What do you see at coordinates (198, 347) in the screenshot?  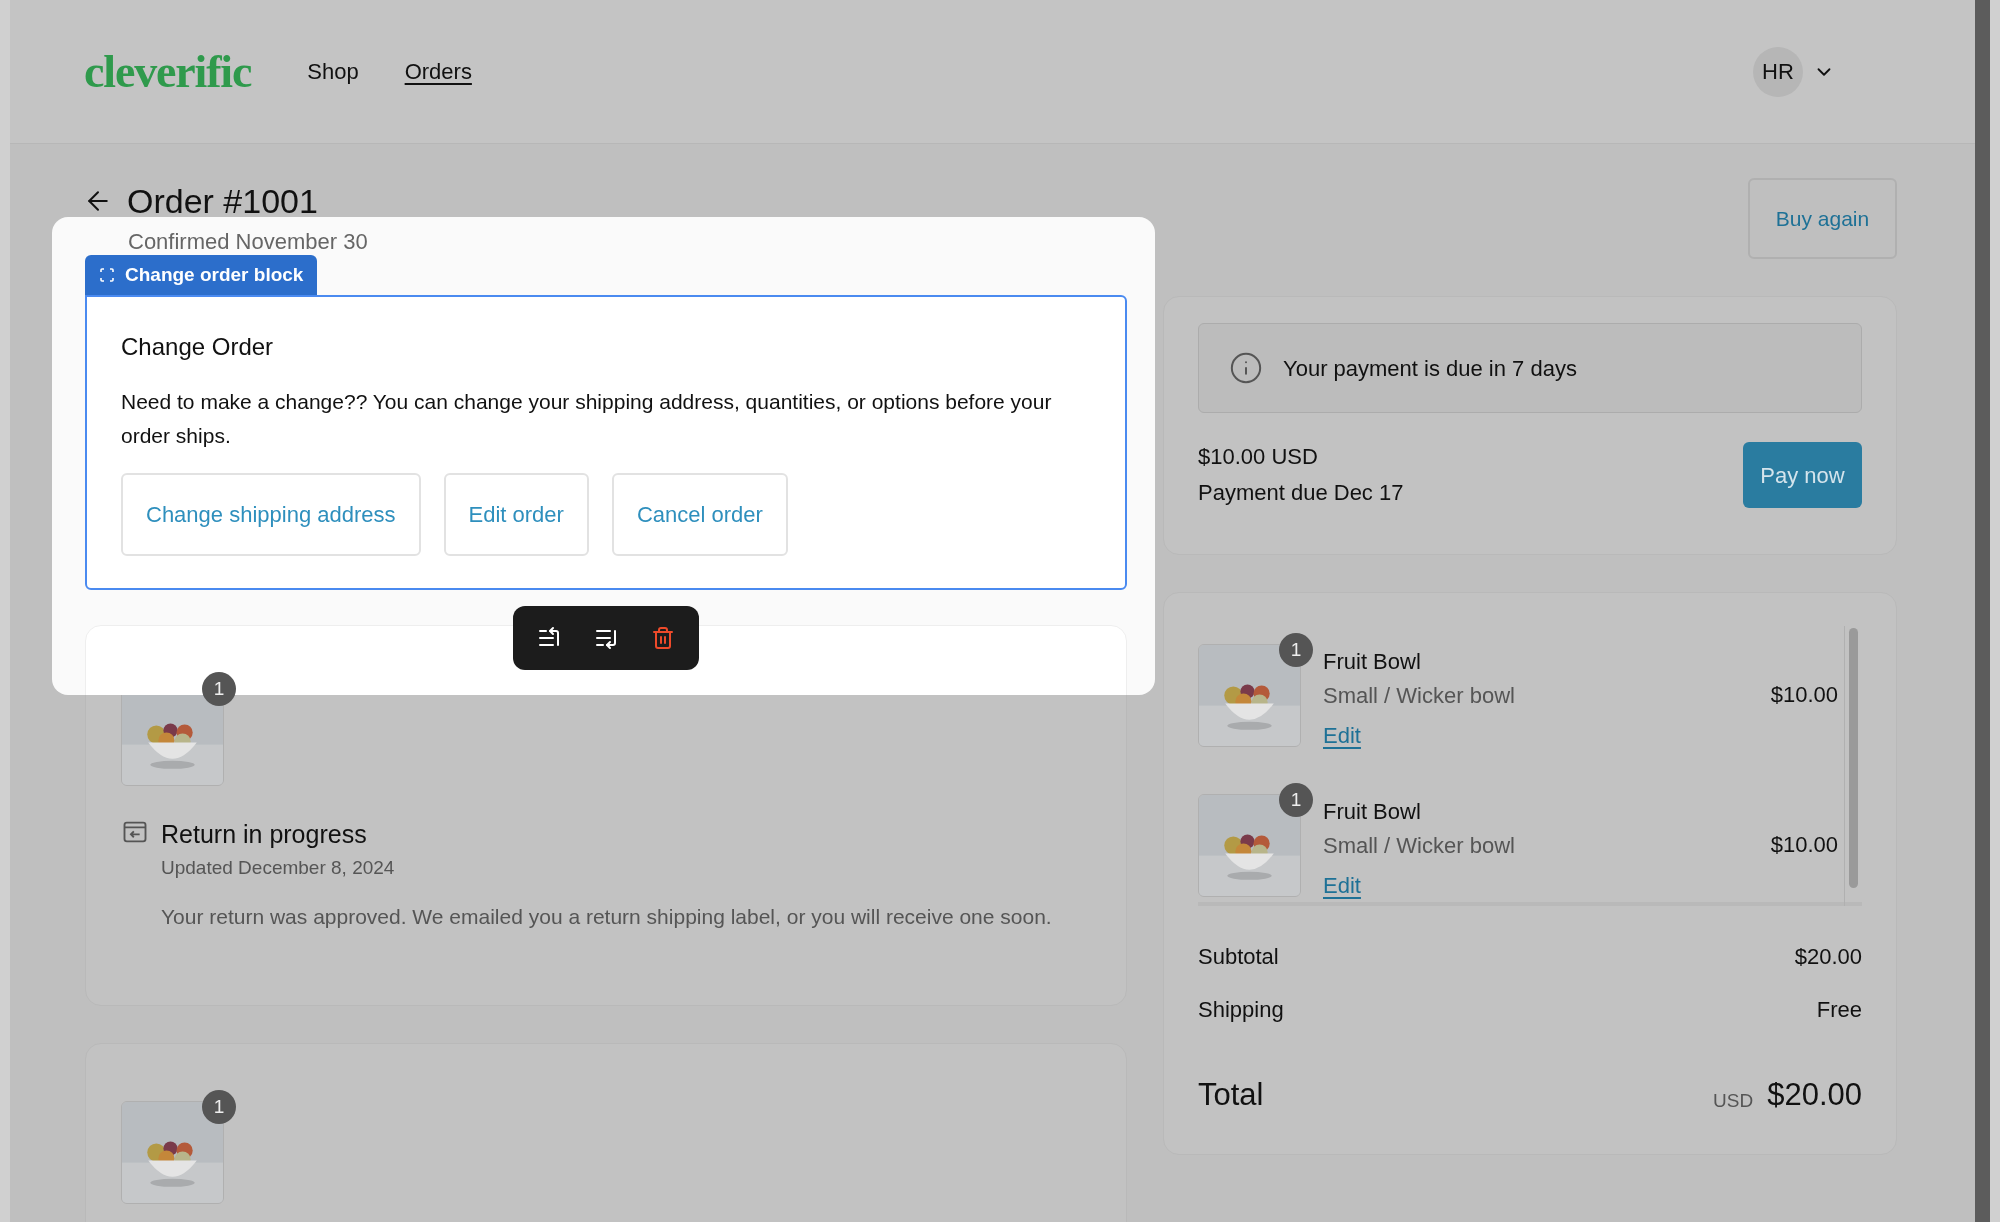 I see `block-heading: Change Order` at bounding box center [198, 347].